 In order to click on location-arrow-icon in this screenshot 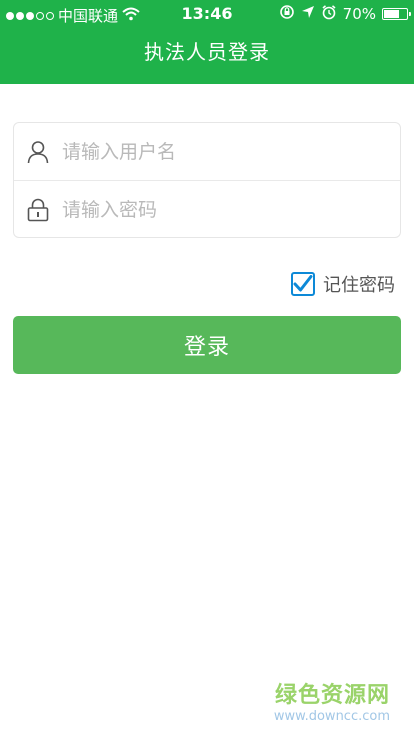, I will do `click(308, 14)`.